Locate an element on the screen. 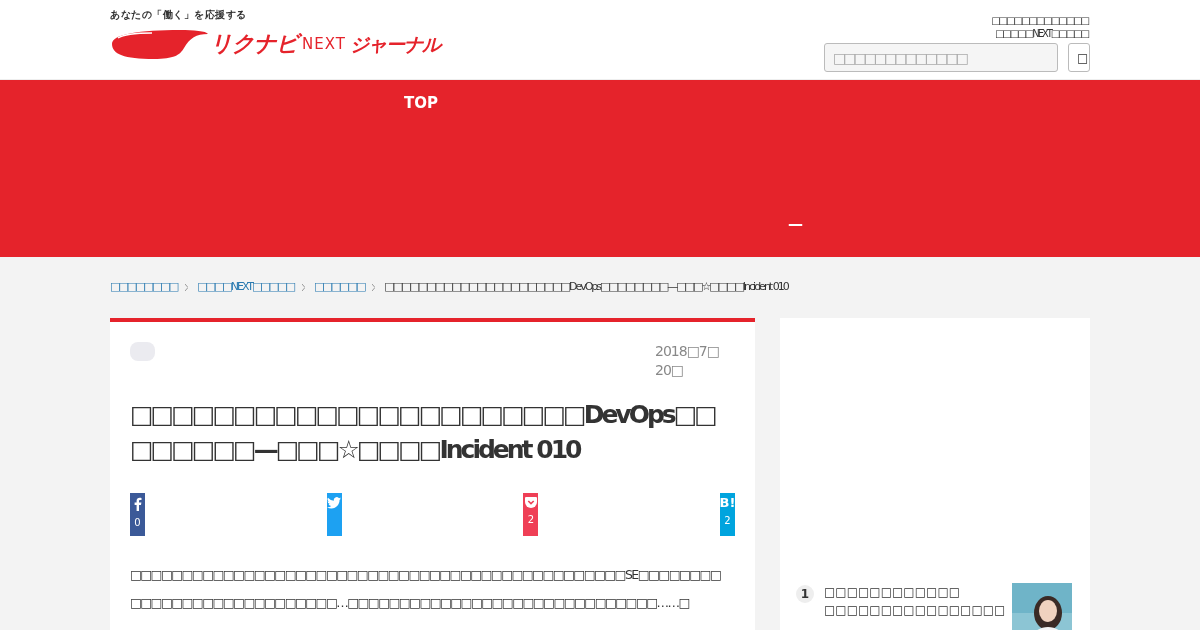  breadcrumb-current: □□□□□□□□□□□□□□□□□□□□□□DevOps□□□□□□□□—□□□☆□□□□Incident 010 is located at coordinates (587, 287).